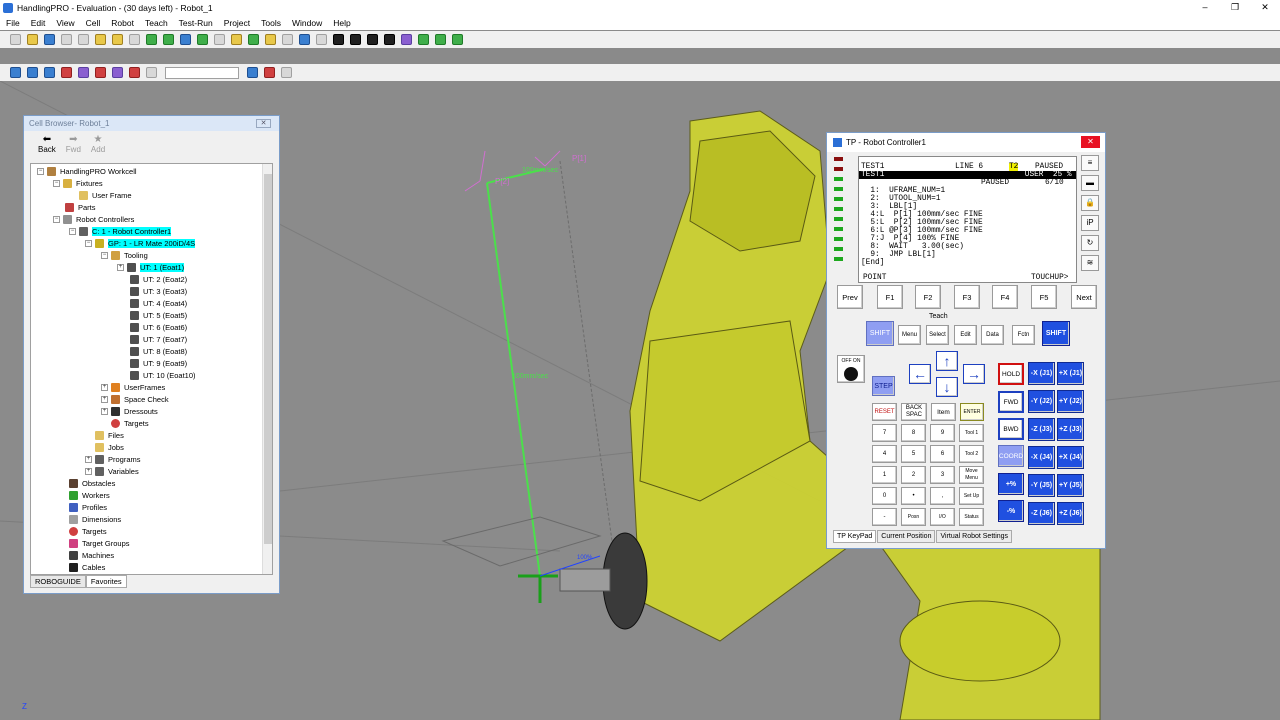 This screenshot has width=1280, height=720. Describe the element at coordinates (920, 374) in the screenshot. I see `arrow-left-key: ←` at that location.